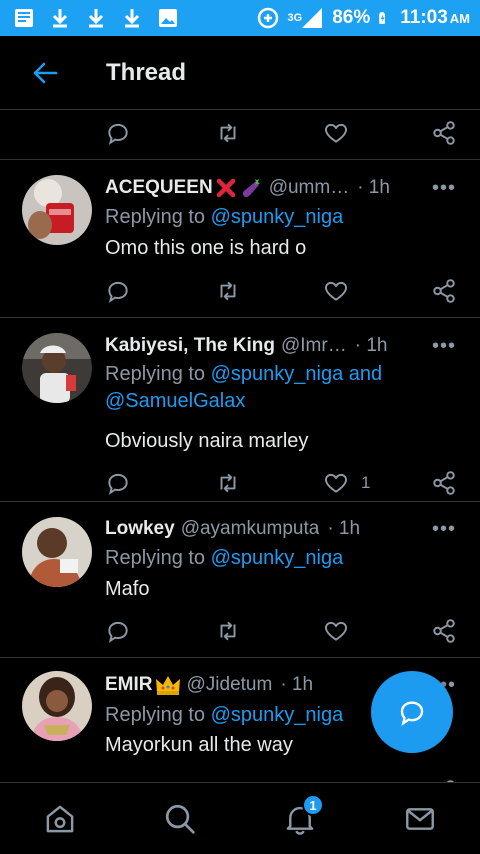  I want to click on nav-search, so click(180, 819).